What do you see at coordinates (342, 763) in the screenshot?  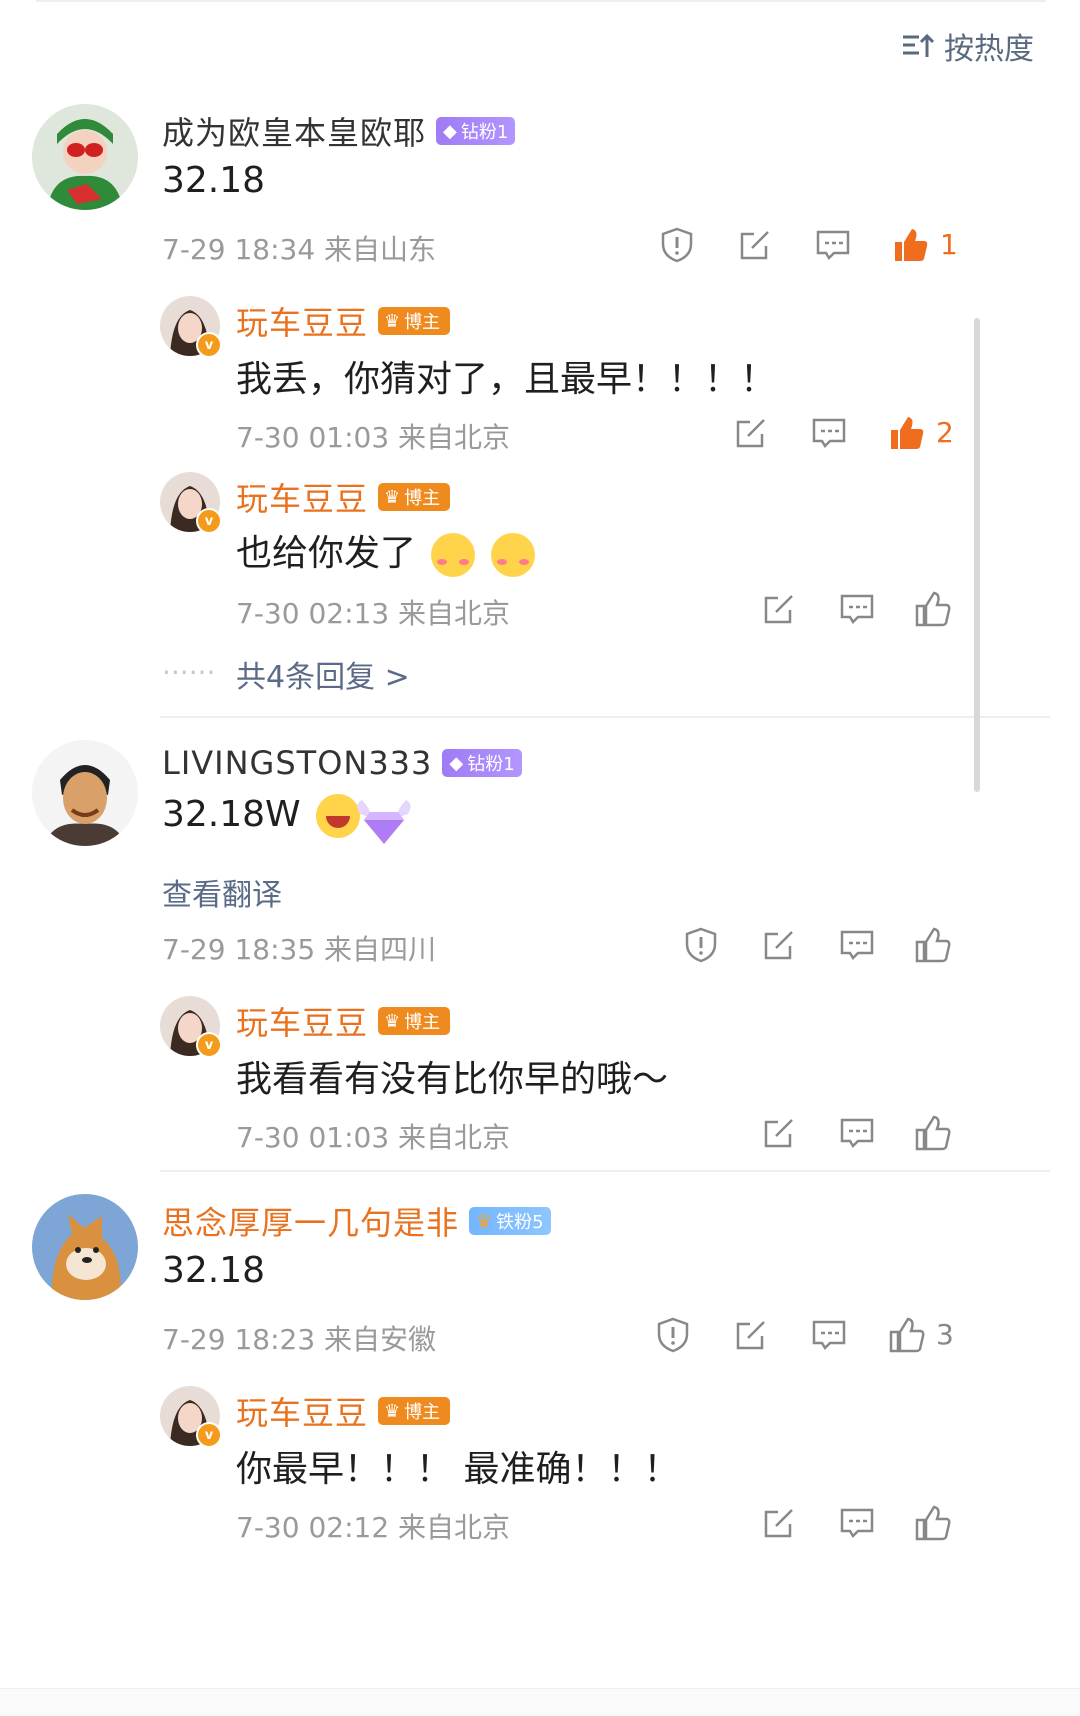 I see `comment-username: LIVINGSTON333 ◆ 钻粉1` at bounding box center [342, 763].